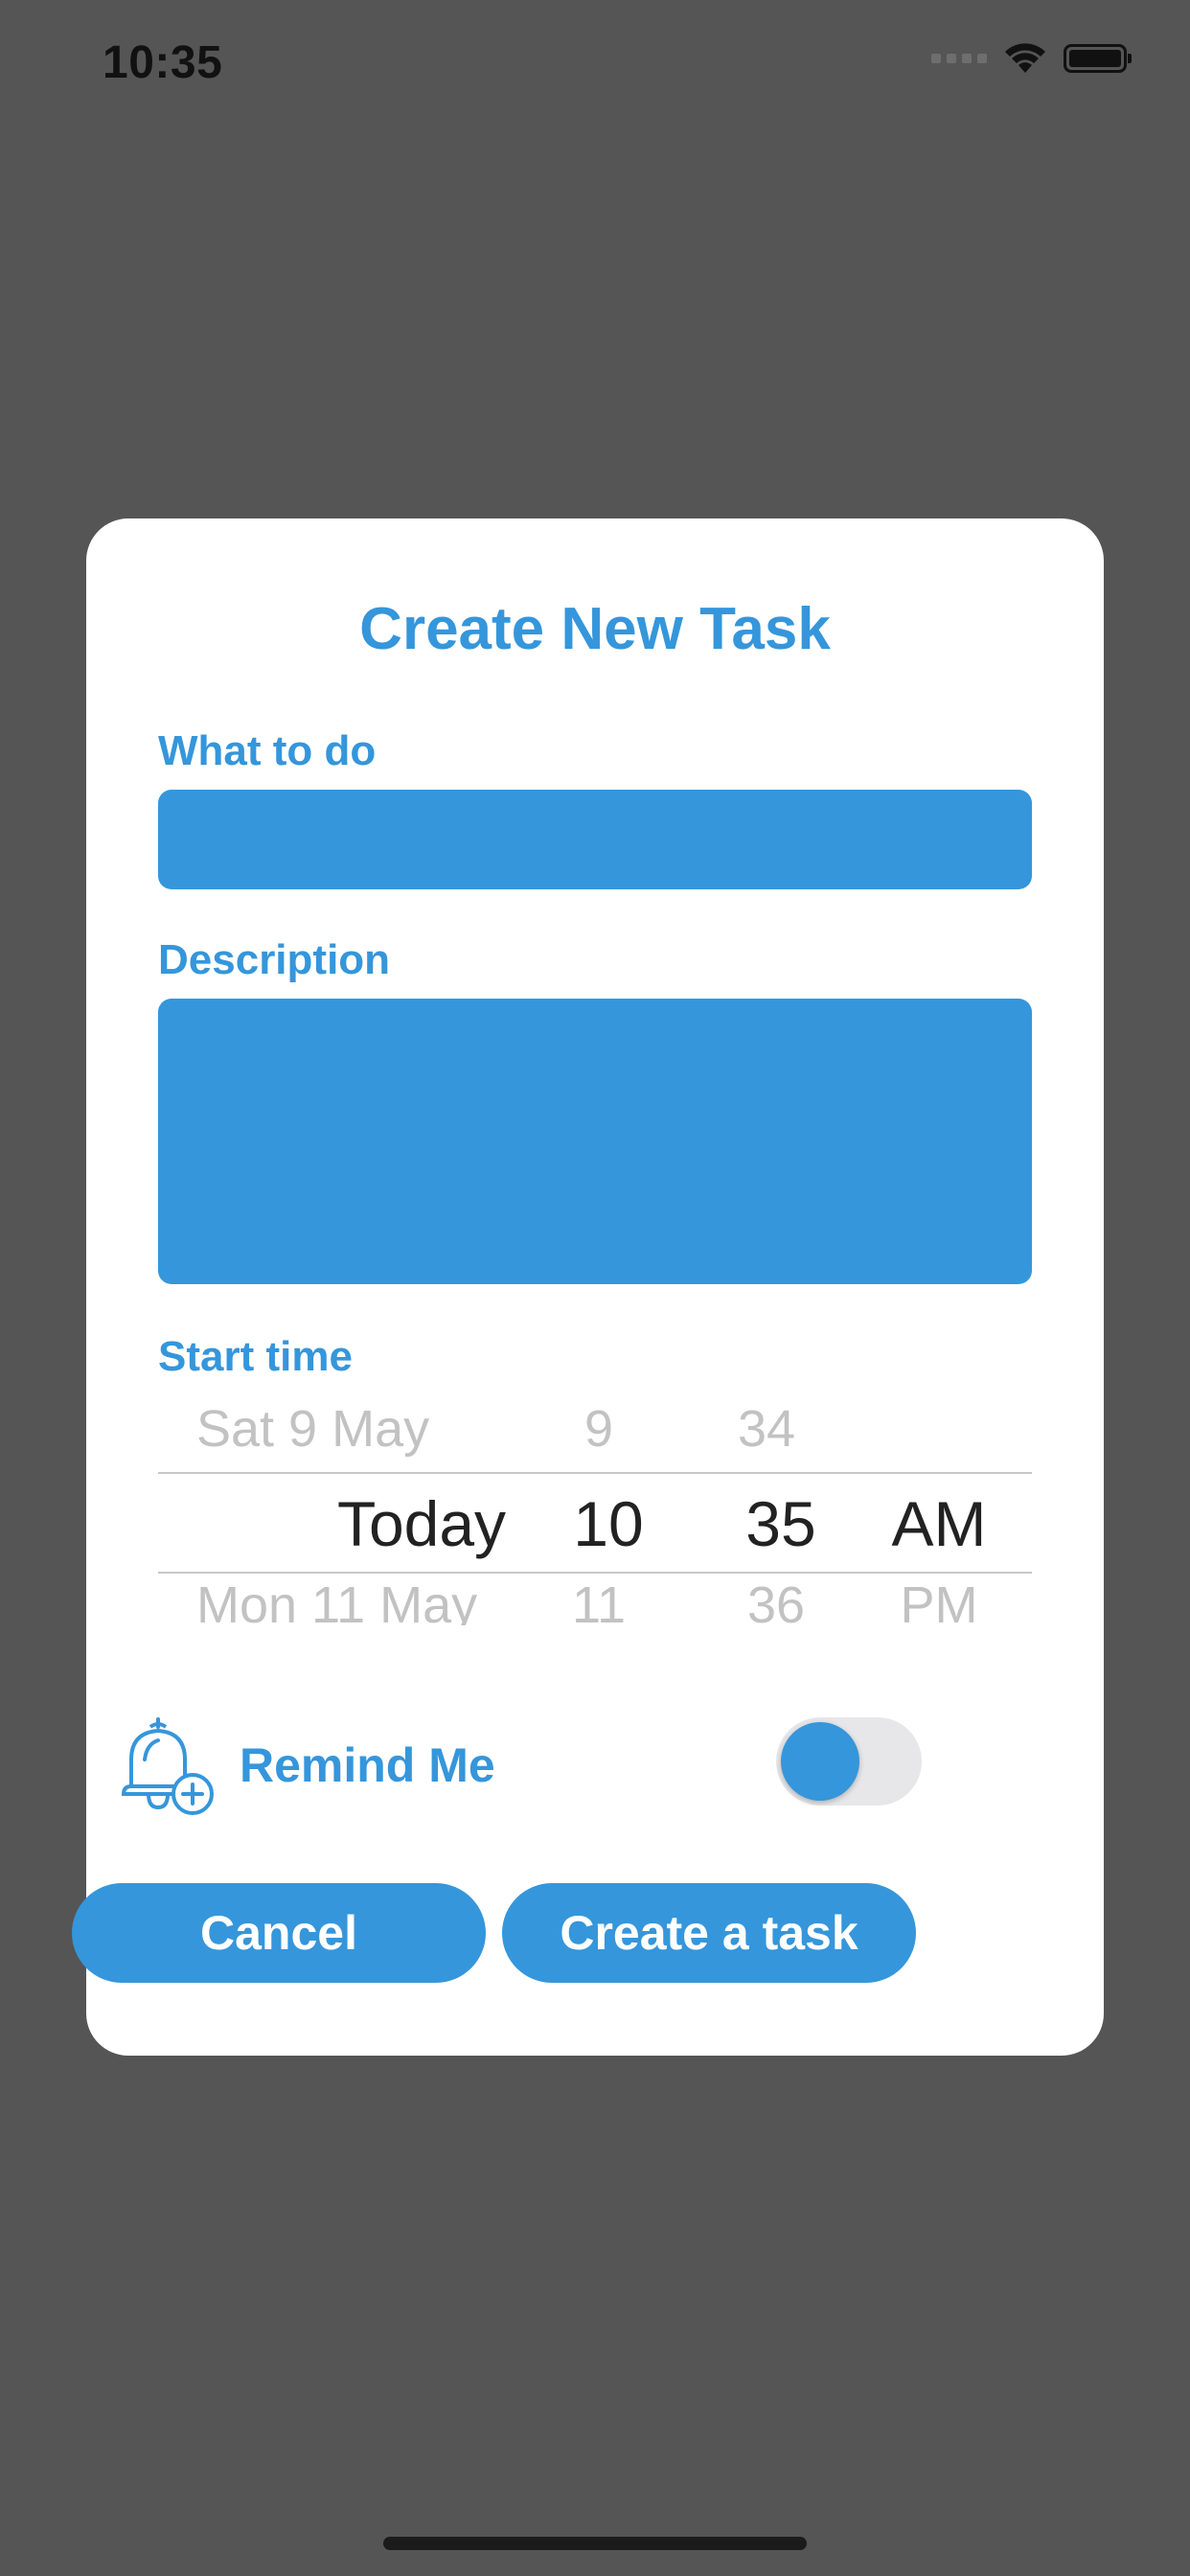 This screenshot has height=2576, width=1190. Describe the element at coordinates (781, 1523) in the screenshot. I see `picker-minute-selected: 35` at that location.